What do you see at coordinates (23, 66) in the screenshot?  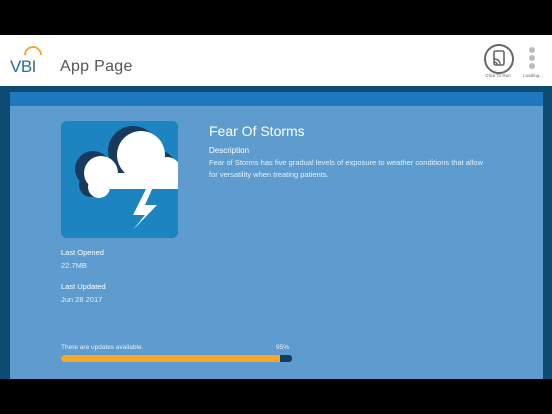 I see `logo-text: VBI` at bounding box center [23, 66].